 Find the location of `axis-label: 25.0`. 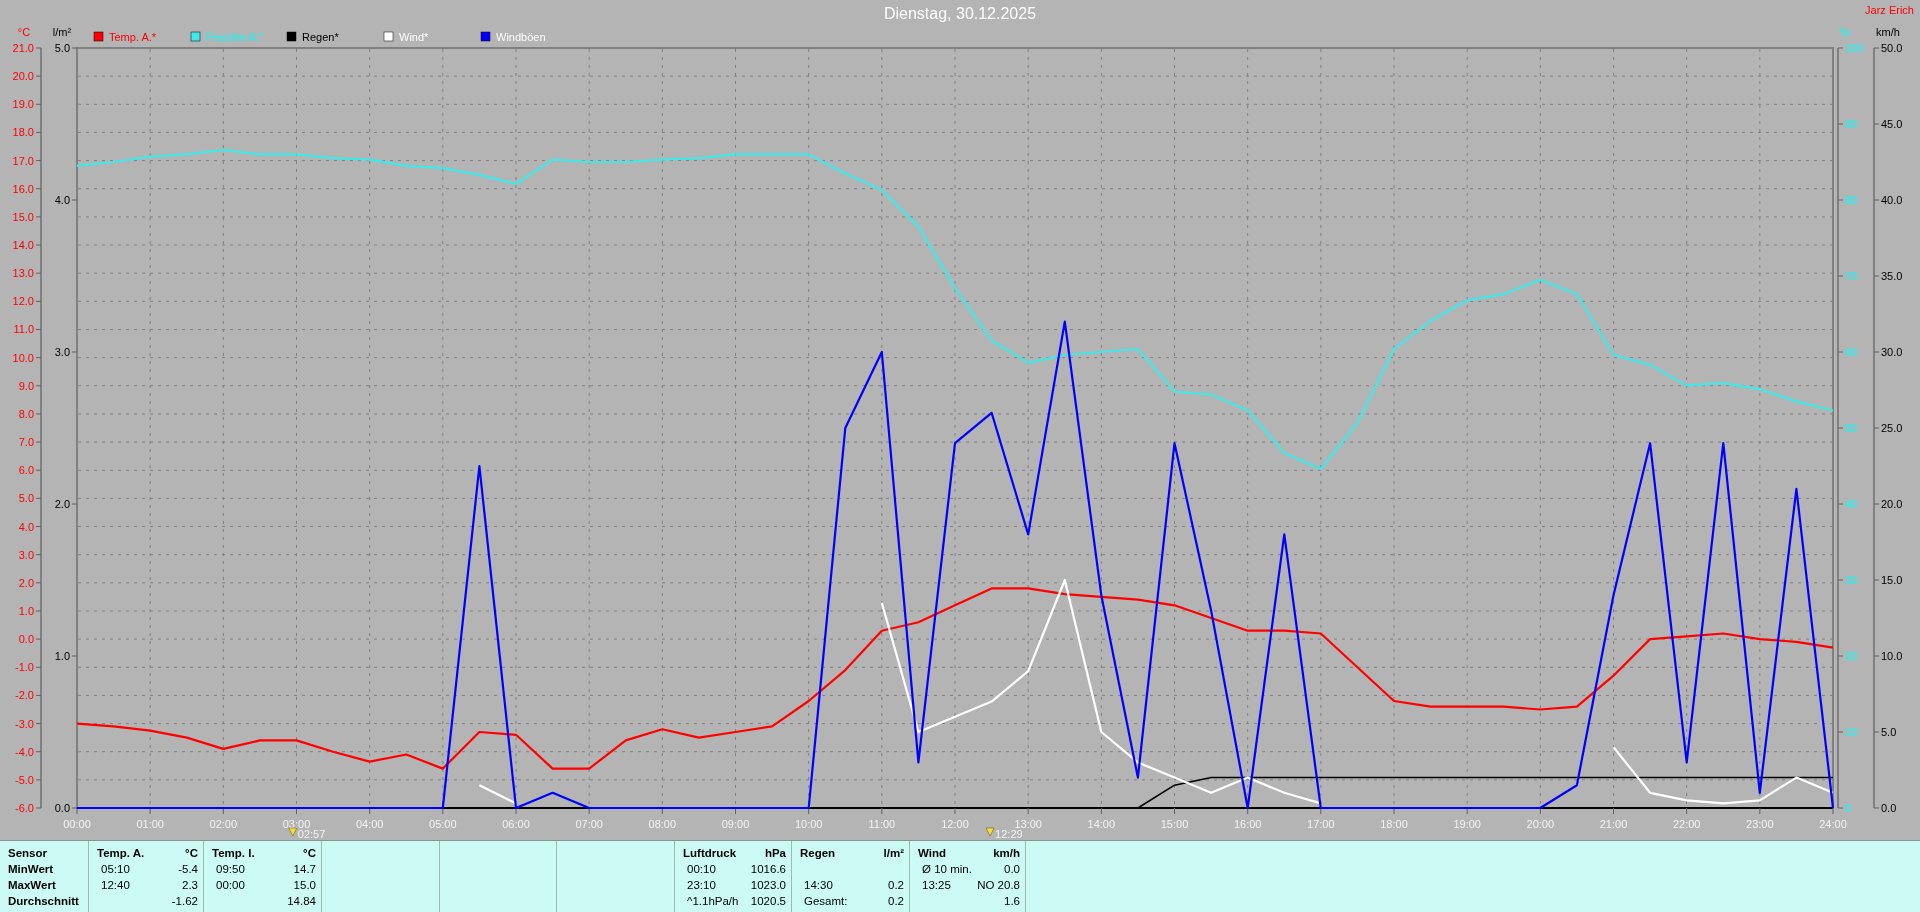

axis-label: 25.0 is located at coordinates (1892, 428).